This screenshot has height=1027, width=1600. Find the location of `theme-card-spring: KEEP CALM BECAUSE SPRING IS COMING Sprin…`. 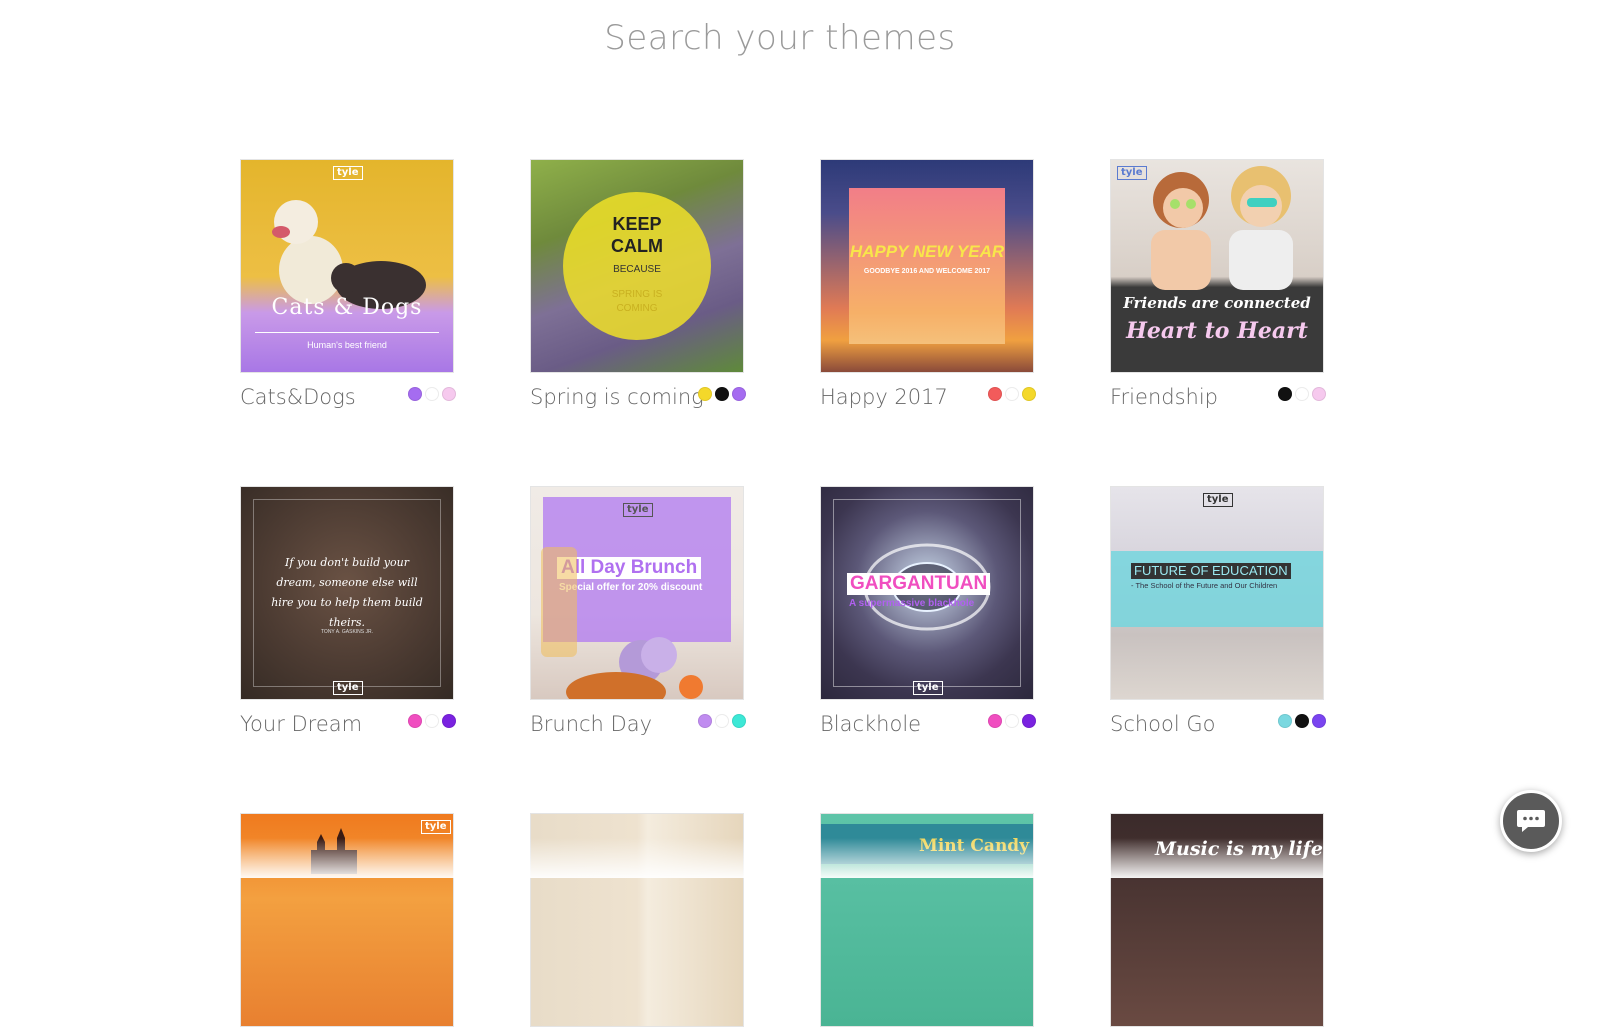

theme-card-spring: KEEP CALM BECAUSE SPRING IS COMING Sprin… is located at coordinates (638, 287).